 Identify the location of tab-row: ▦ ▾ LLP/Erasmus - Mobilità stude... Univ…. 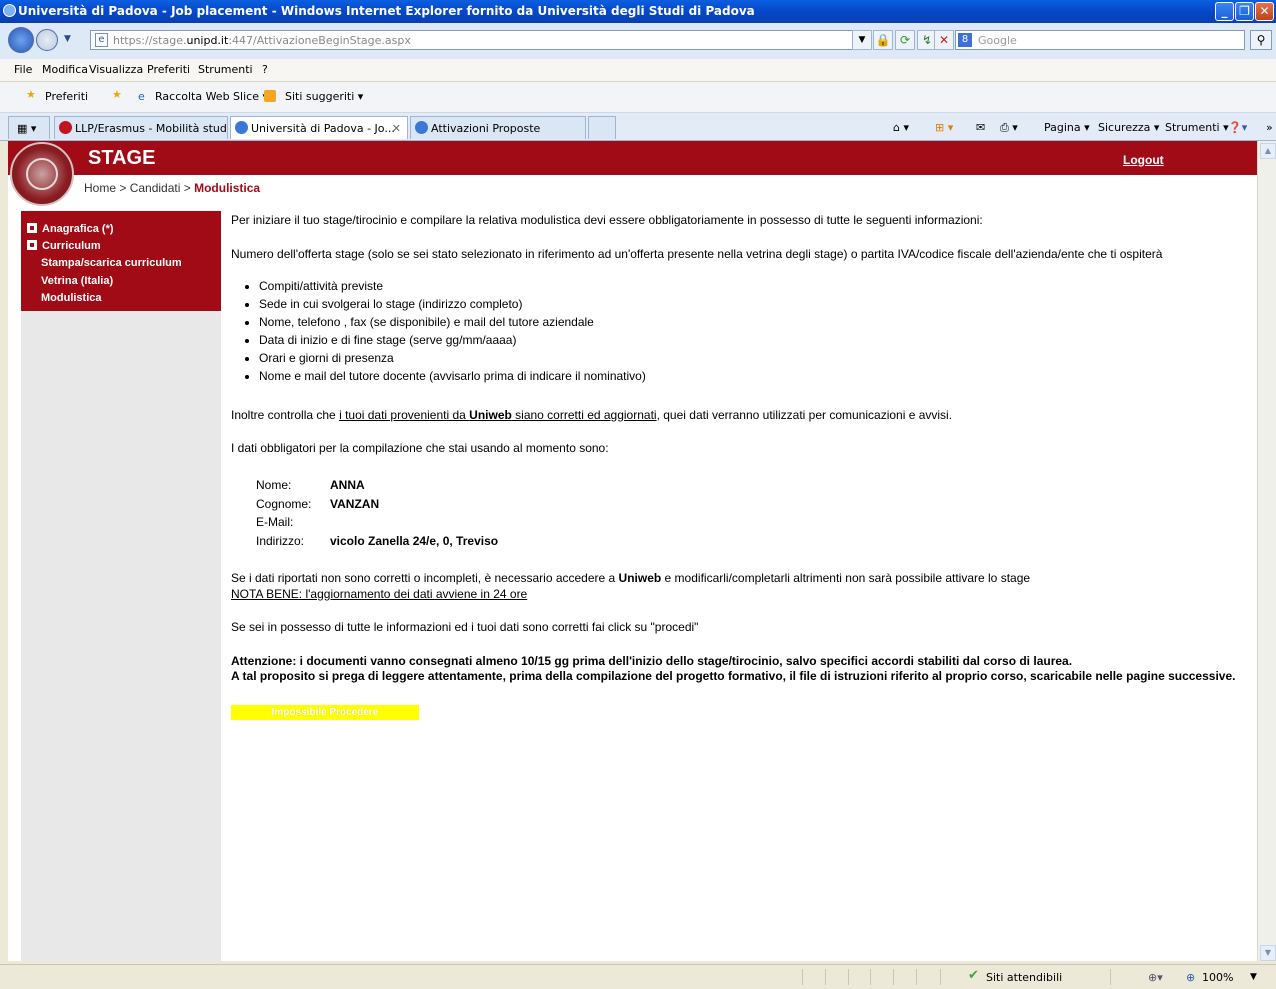
(638, 127).